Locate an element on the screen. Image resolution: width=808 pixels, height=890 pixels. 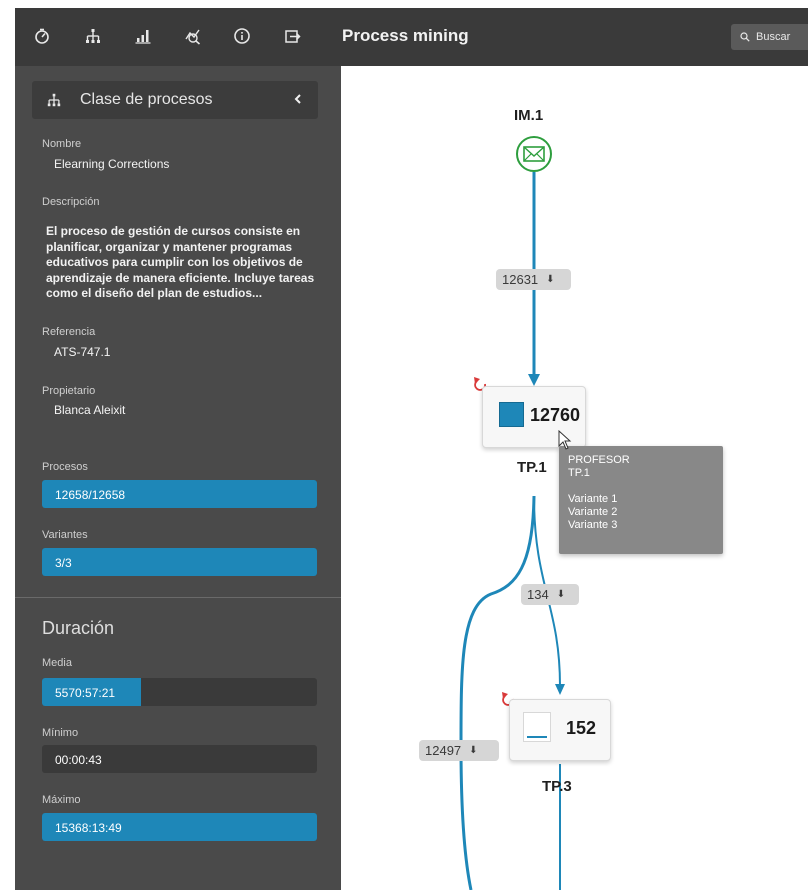
processes-label: Procesos is located at coordinates (65, 467).